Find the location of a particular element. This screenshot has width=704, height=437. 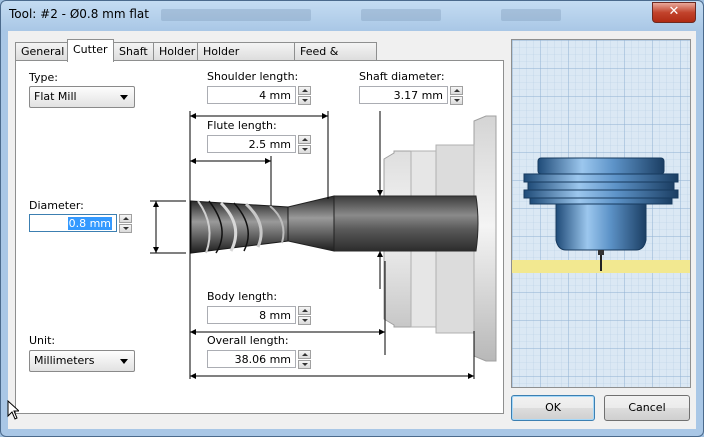

body-length-label: Body length: is located at coordinates (242, 296).